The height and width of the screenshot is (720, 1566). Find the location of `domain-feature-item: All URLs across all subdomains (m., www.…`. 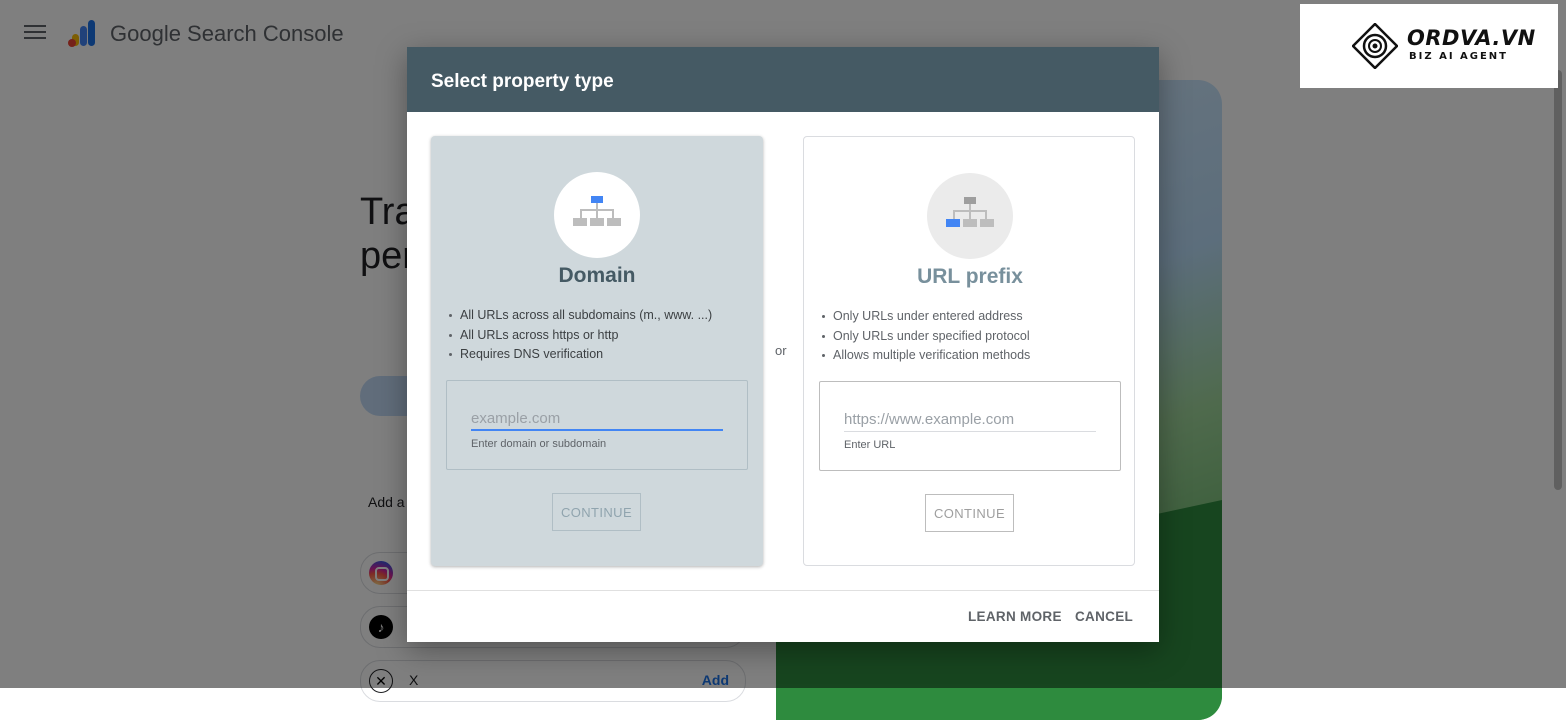

domain-feature-item: All URLs across all subdomains (m., www.… is located at coordinates (579, 316).